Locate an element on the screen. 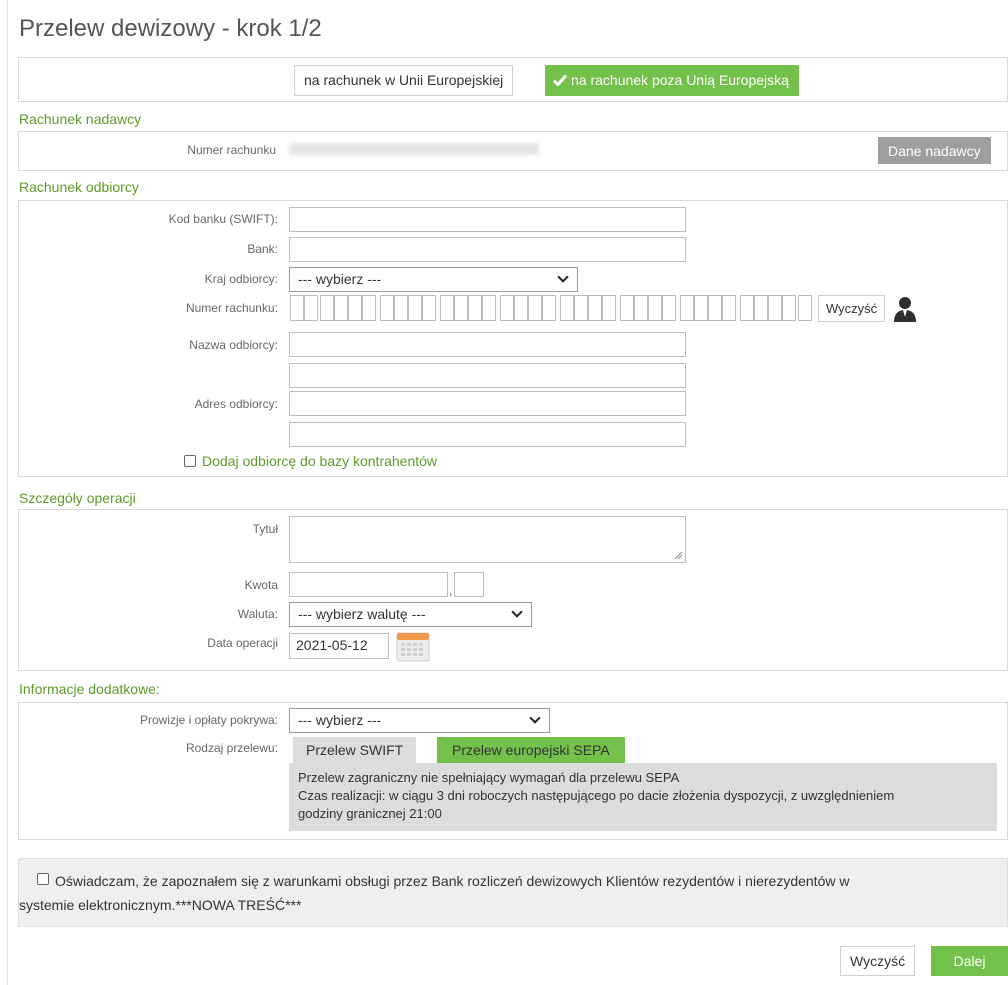  tab-sepa-transfer: Przelew europejski SEPA is located at coordinates (531, 750).